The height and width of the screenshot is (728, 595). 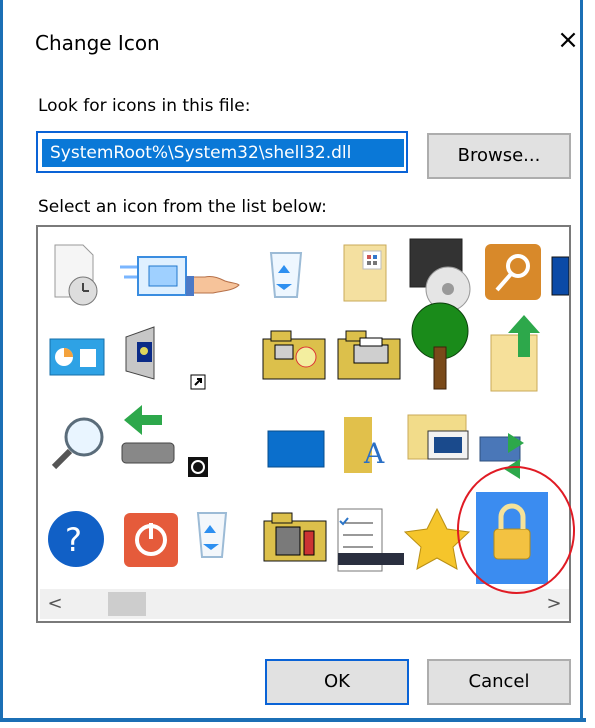 I want to click on clock-badge-icon, so click(x=198, y=467).